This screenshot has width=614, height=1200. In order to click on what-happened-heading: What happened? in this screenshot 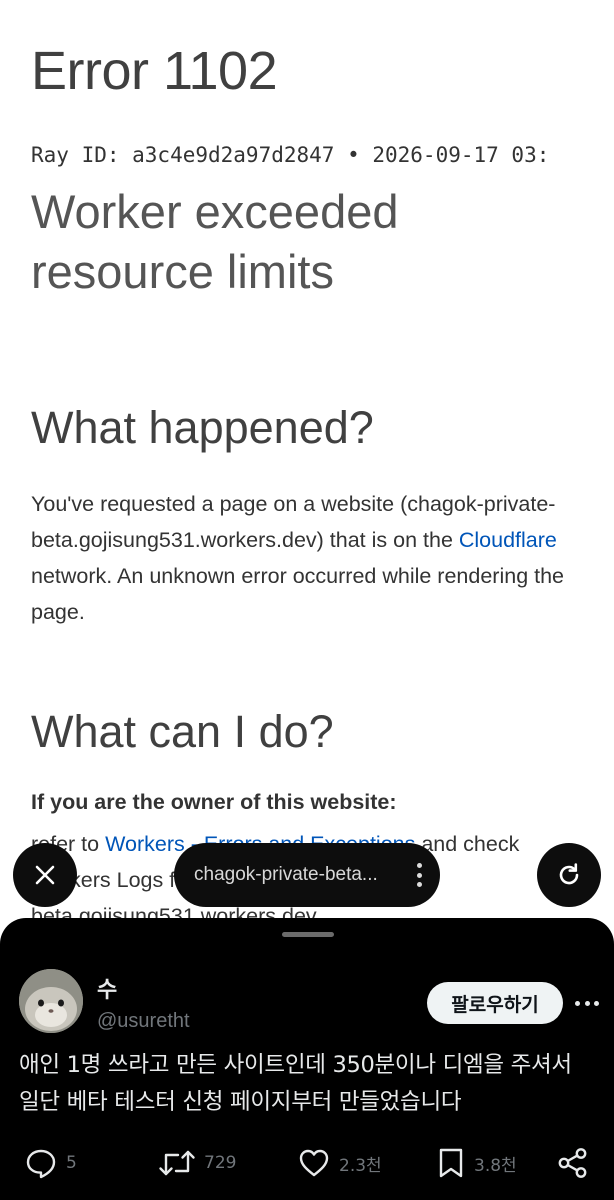, I will do `click(202, 427)`.